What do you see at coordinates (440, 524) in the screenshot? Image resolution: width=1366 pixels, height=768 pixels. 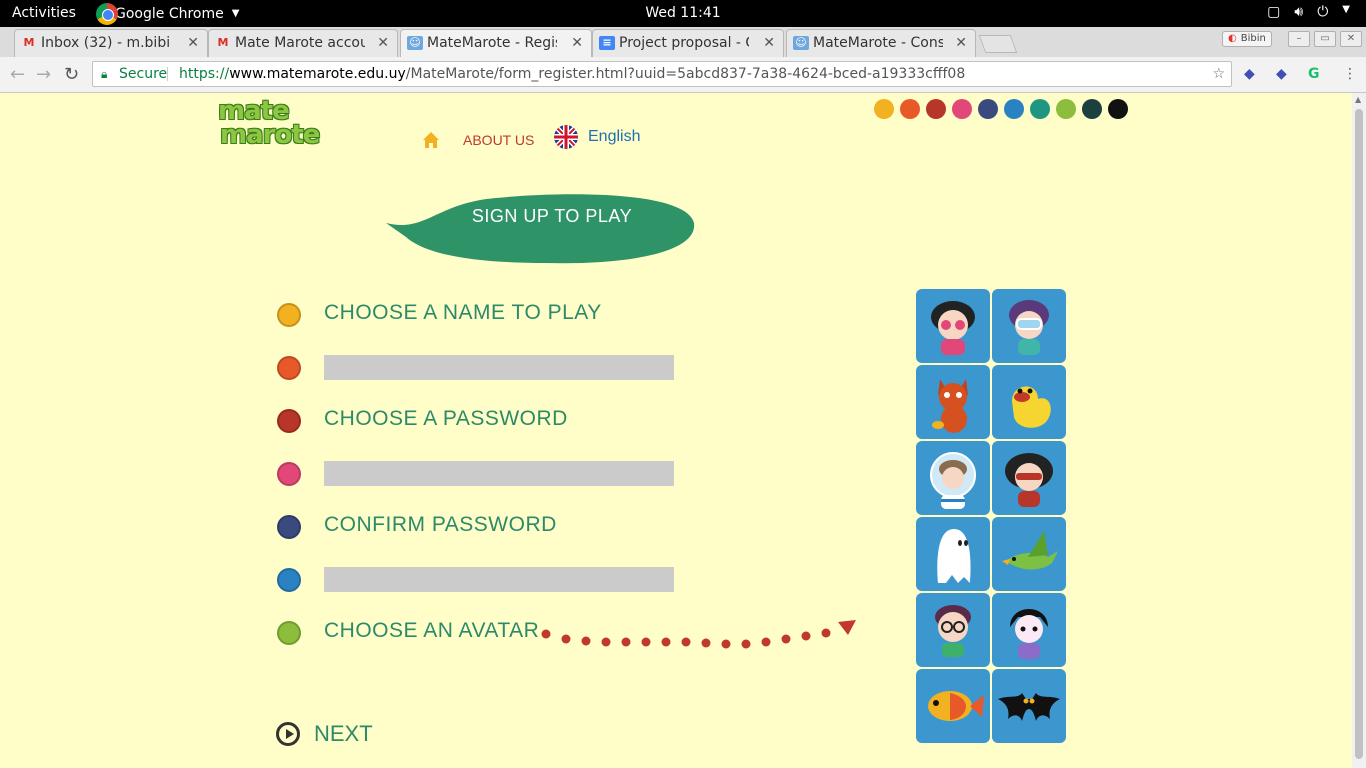 I see `confirm-password-label: CONFIRM PASSWORD` at bounding box center [440, 524].